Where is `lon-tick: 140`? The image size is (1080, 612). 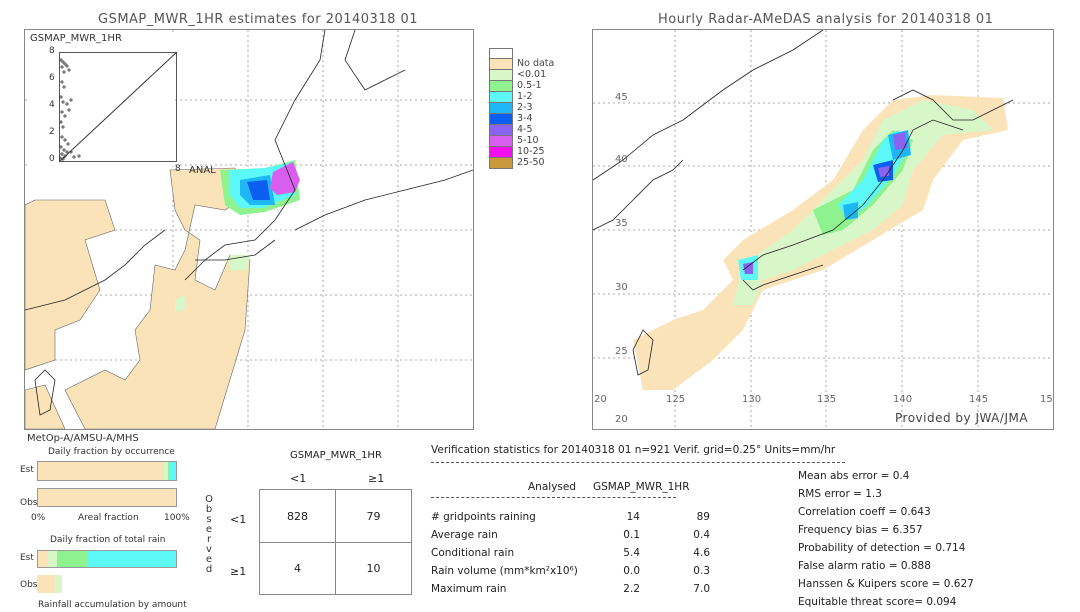 lon-tick: 140 is located at coordinates (903, 399).